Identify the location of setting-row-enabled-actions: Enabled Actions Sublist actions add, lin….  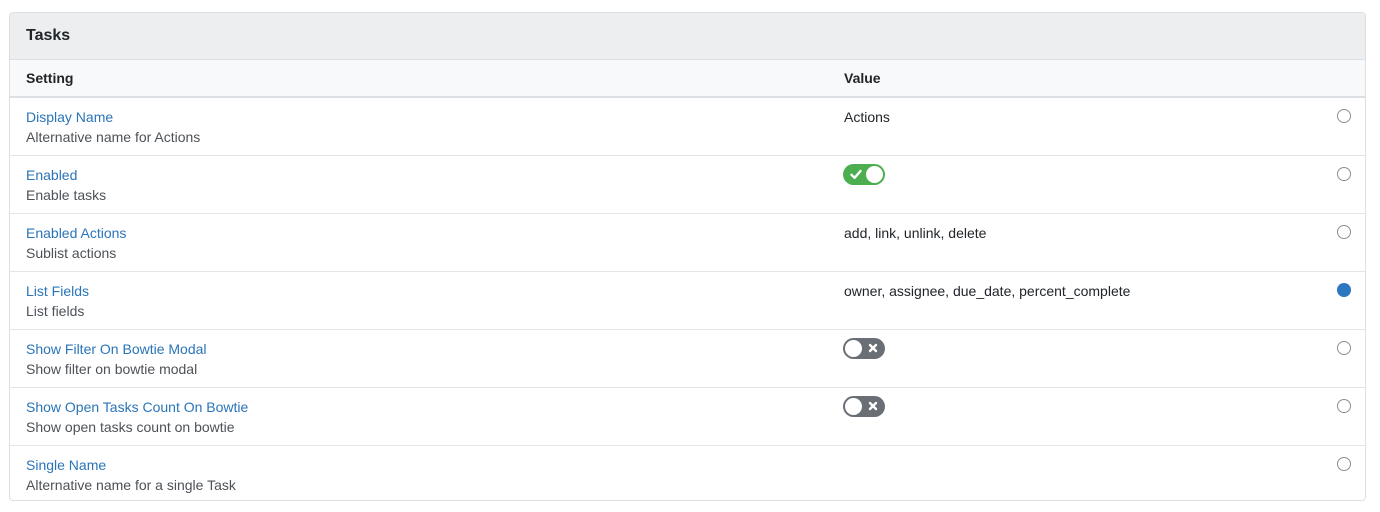
(687, 243).